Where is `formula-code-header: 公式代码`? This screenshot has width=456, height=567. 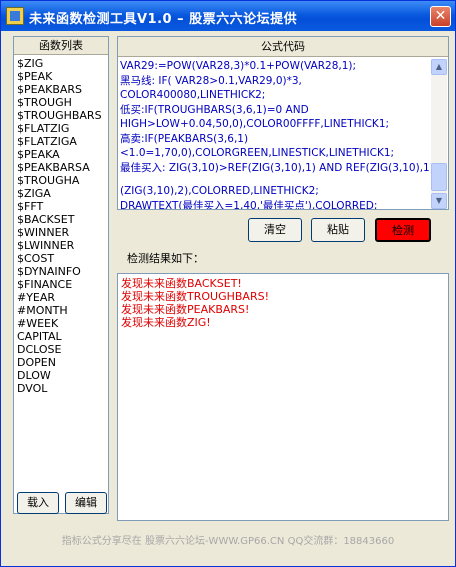
formula-code-header: 公式代码 is located at coordinates (283, 47).